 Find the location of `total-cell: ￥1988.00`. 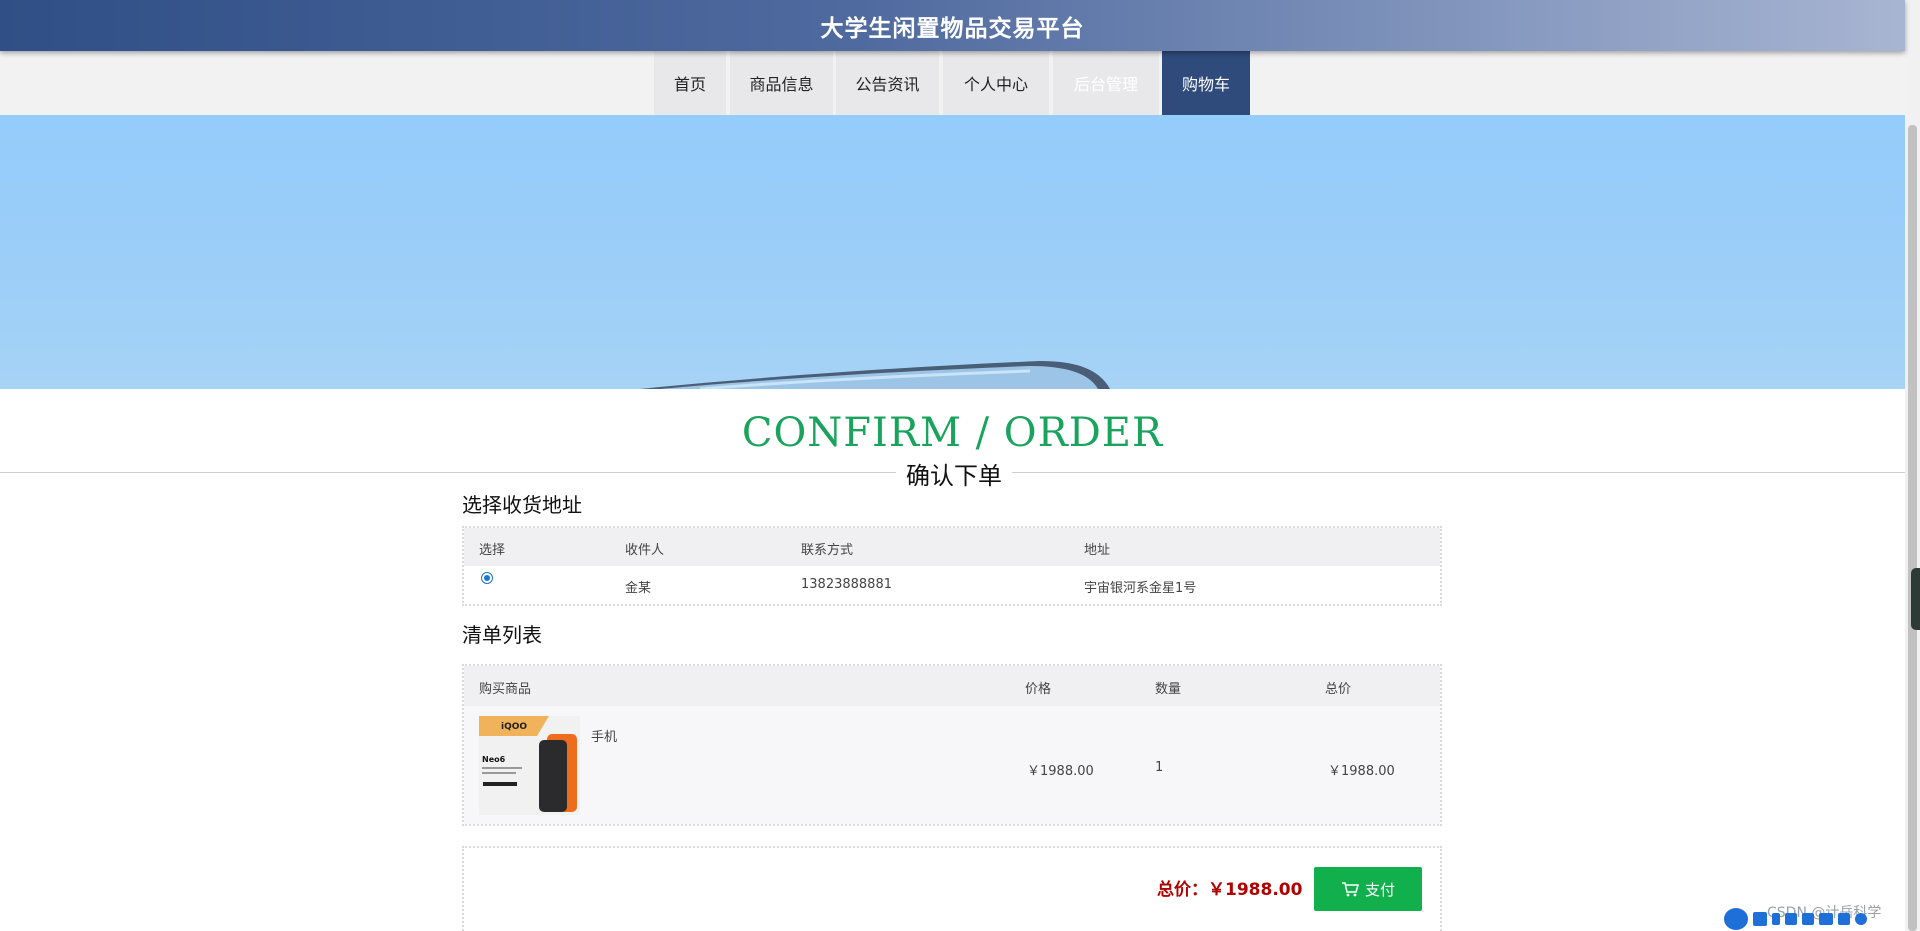

total-cell: ￥1988.00 is located at coordinates (1361, 771).